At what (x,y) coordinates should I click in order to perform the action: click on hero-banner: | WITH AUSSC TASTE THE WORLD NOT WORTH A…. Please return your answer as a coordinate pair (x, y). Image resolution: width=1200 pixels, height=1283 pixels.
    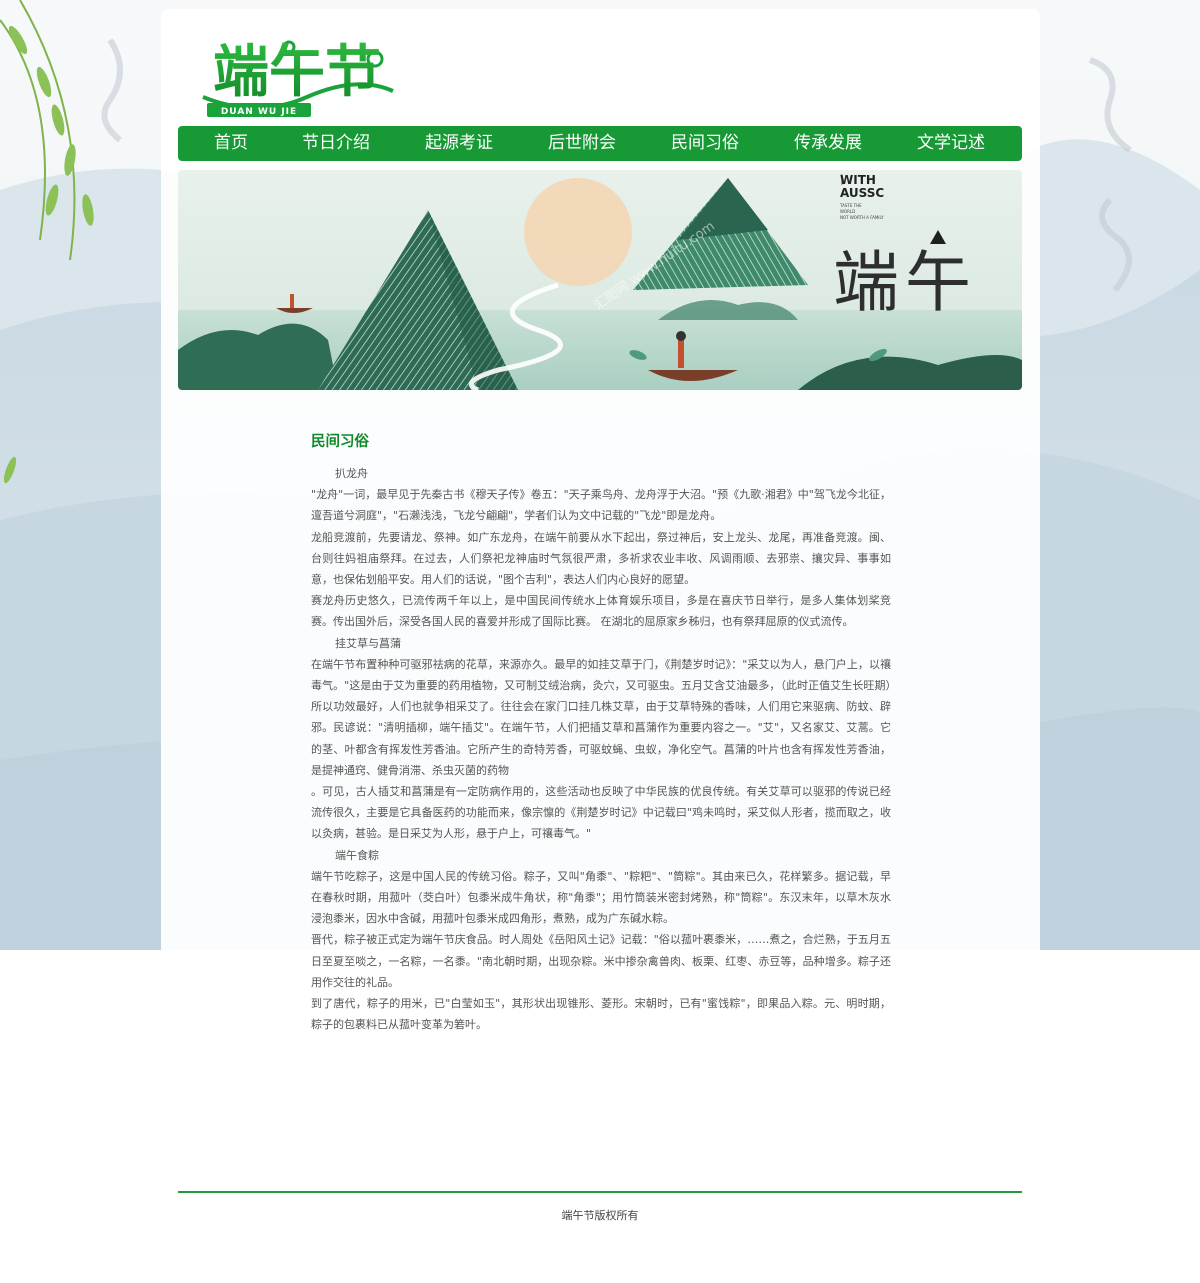
    Looking at the image, I should click on (600, 280).